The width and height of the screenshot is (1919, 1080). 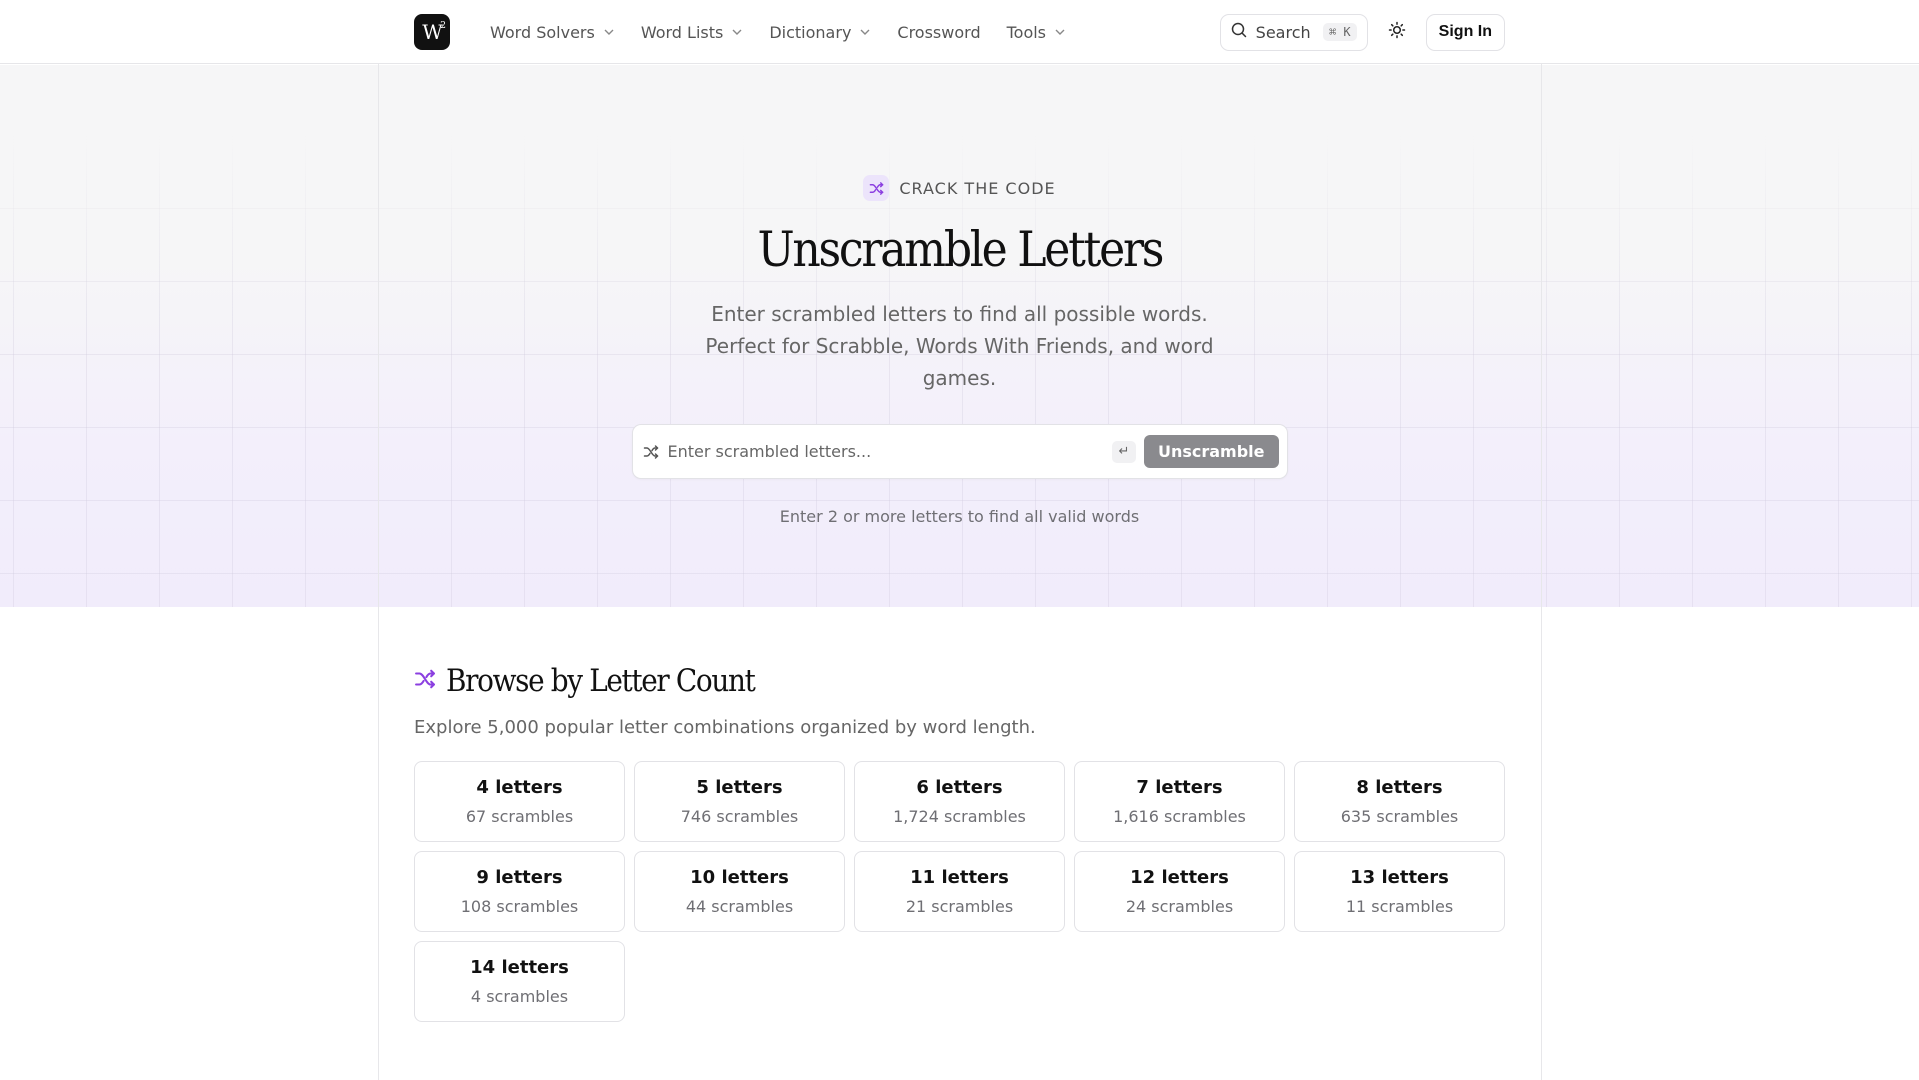 What do you see at coordinates (1179, 816) in the screenshot?
I see `card-count: 1,616 scrambles` at bounding box center [1179, 816].